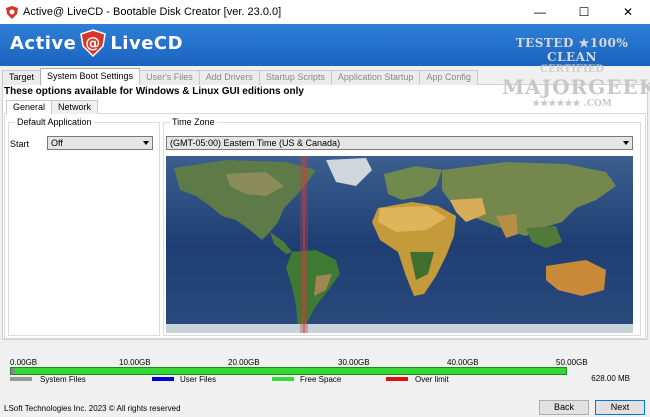 The image size is (650, 417). Describe the element at coordinates (321, 379) in the screenshot. I see `legend-free-space: Free Space` at that location.